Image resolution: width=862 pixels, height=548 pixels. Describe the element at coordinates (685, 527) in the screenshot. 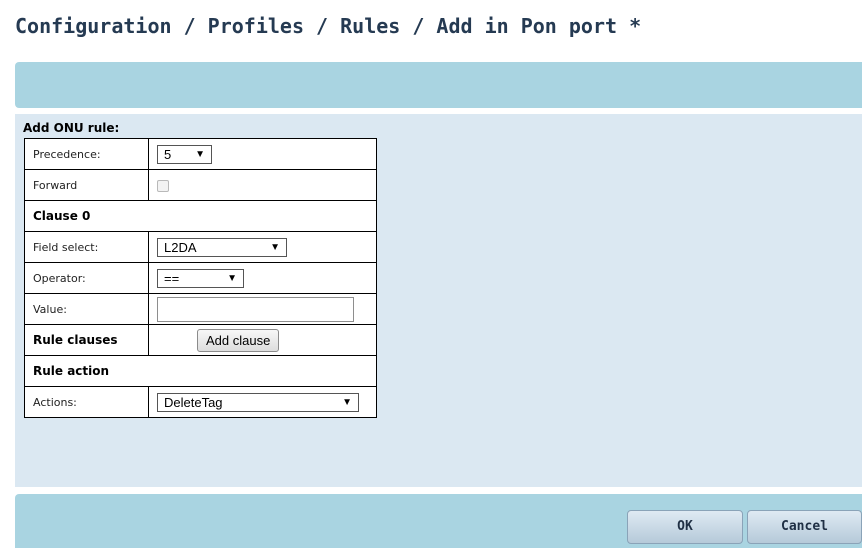

I see `ok-button: OK` at that location.